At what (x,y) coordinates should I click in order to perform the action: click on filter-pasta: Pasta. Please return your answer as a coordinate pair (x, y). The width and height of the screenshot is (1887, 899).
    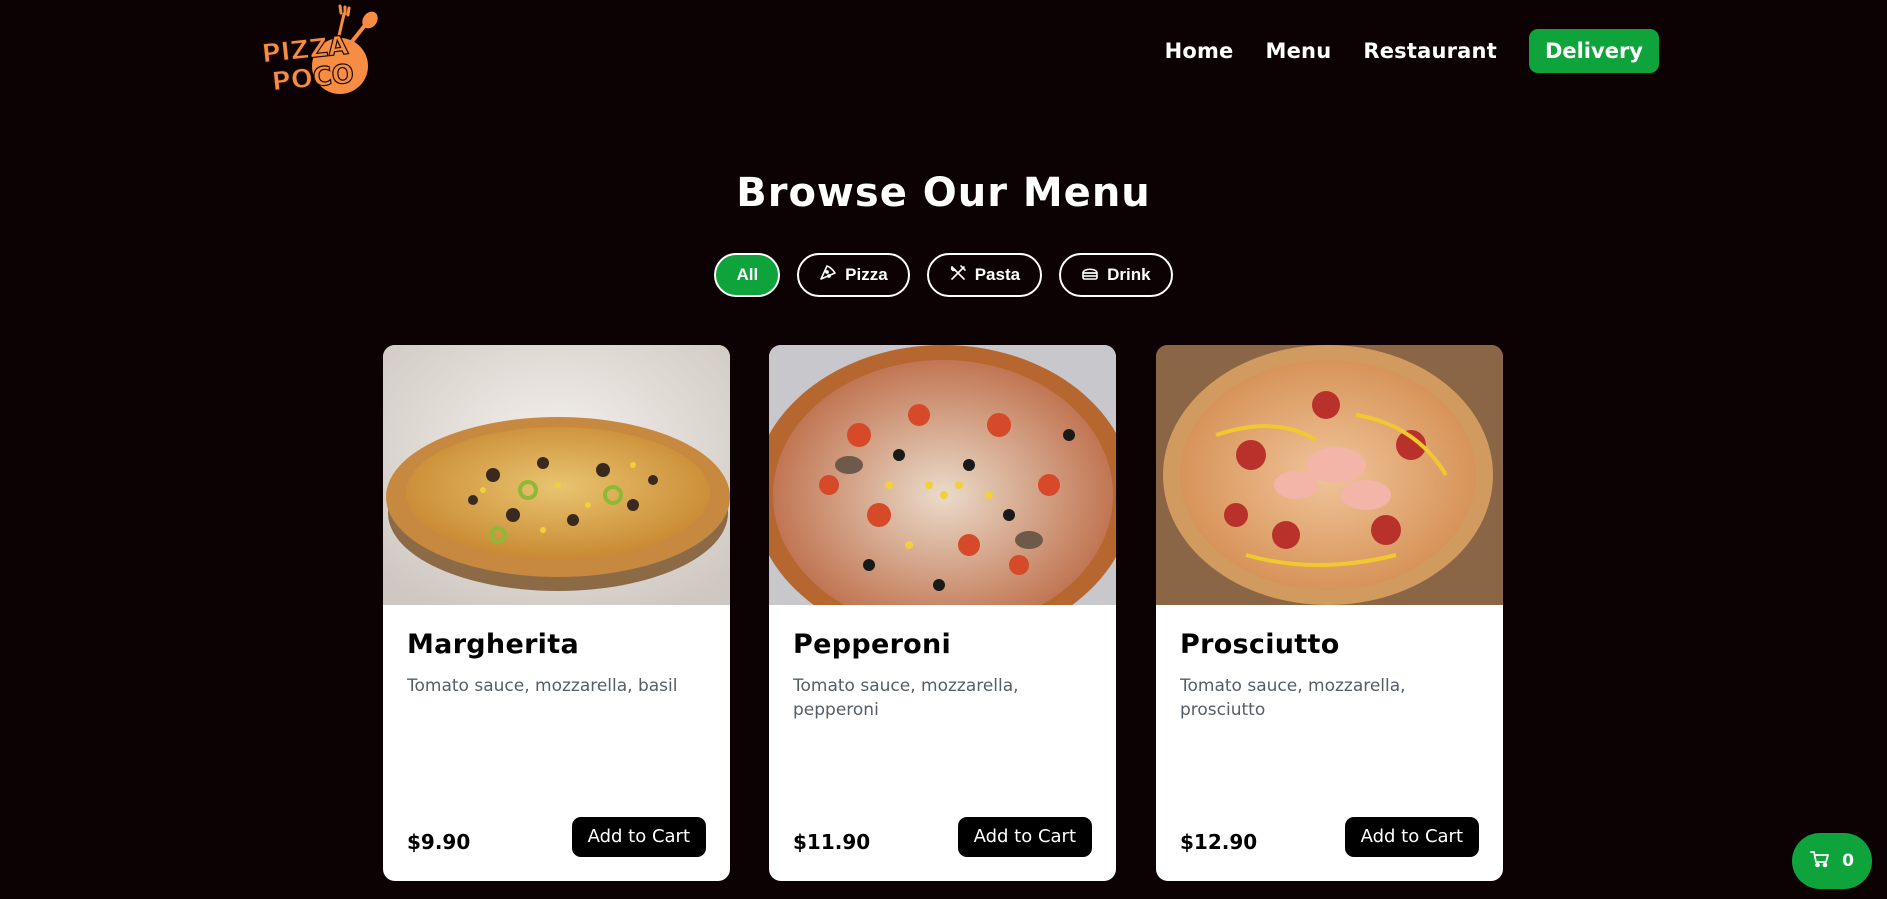
    Looking at the image, I should click on (984, 275).